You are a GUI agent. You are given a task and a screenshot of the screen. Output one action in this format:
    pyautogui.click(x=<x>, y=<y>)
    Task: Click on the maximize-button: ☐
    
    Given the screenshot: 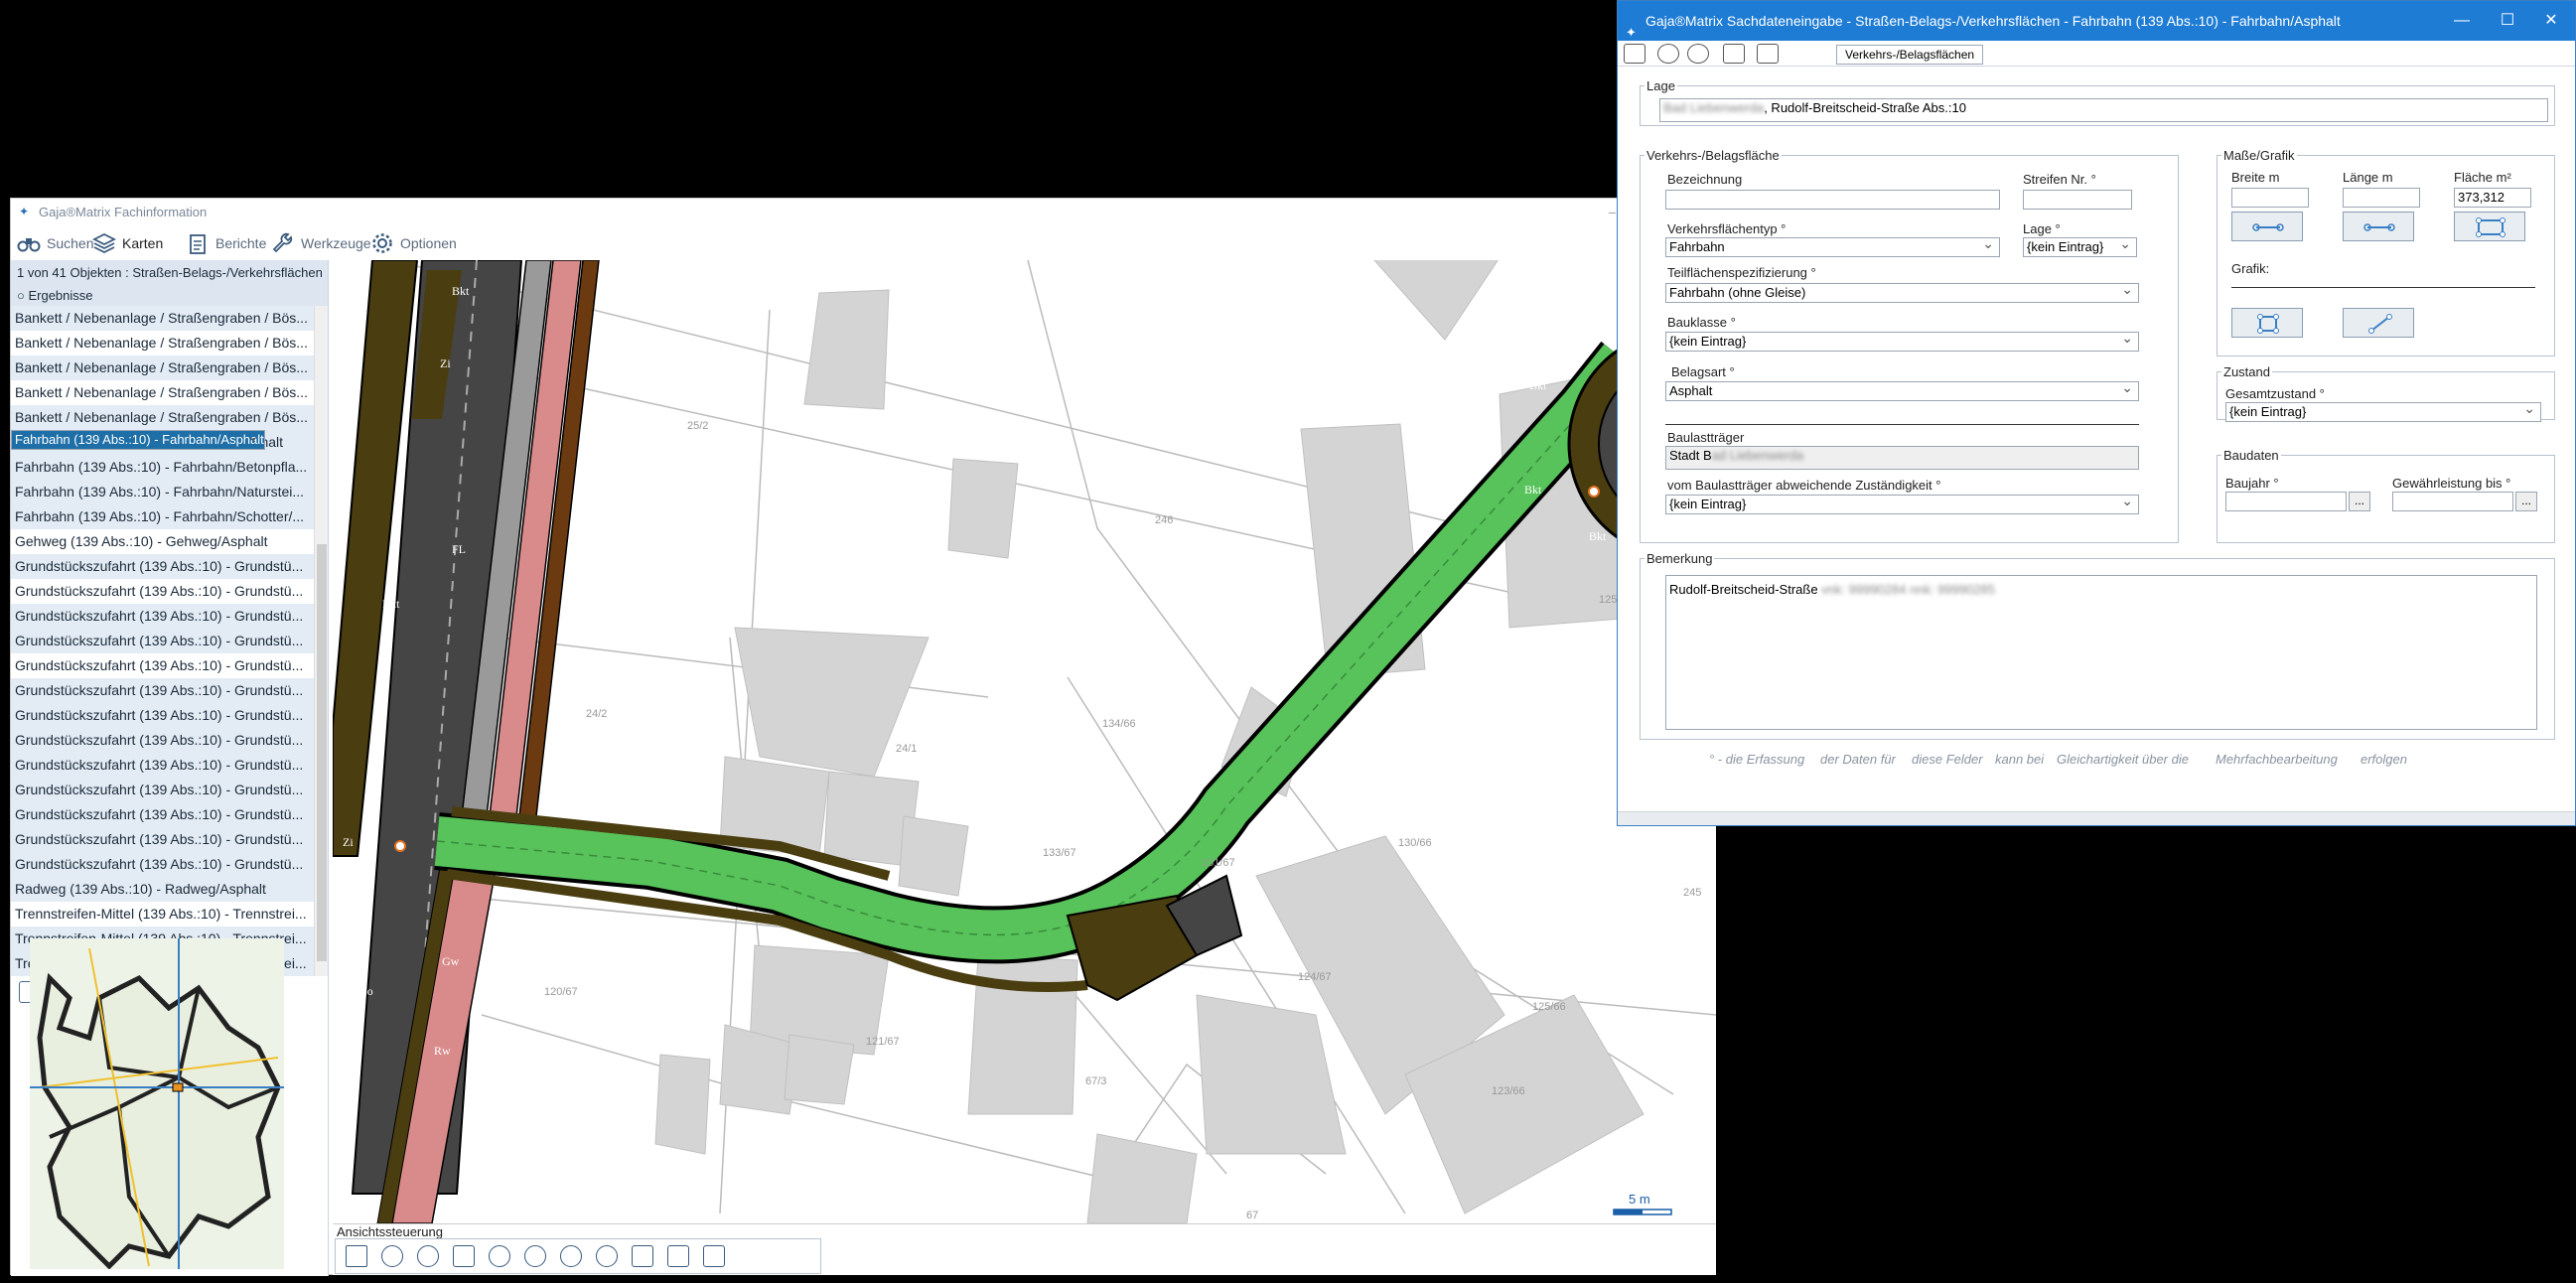 What is the action you would take?
    pyautogui.click(x=2507, y=21)
    